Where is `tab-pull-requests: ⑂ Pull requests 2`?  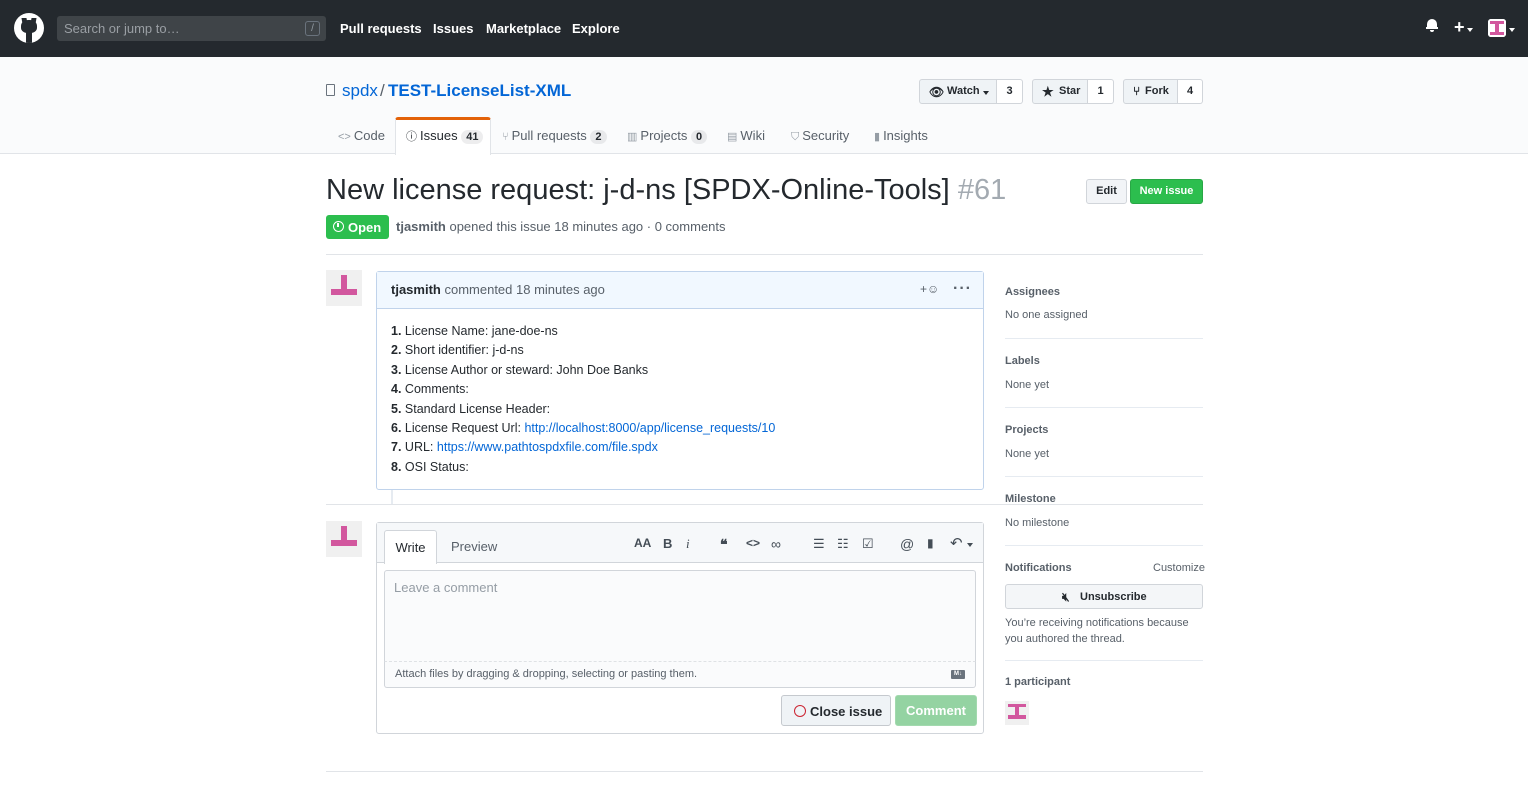 tab-pull-requests: ⑂ Pull requests 2 is located at coordinates (554, 136).